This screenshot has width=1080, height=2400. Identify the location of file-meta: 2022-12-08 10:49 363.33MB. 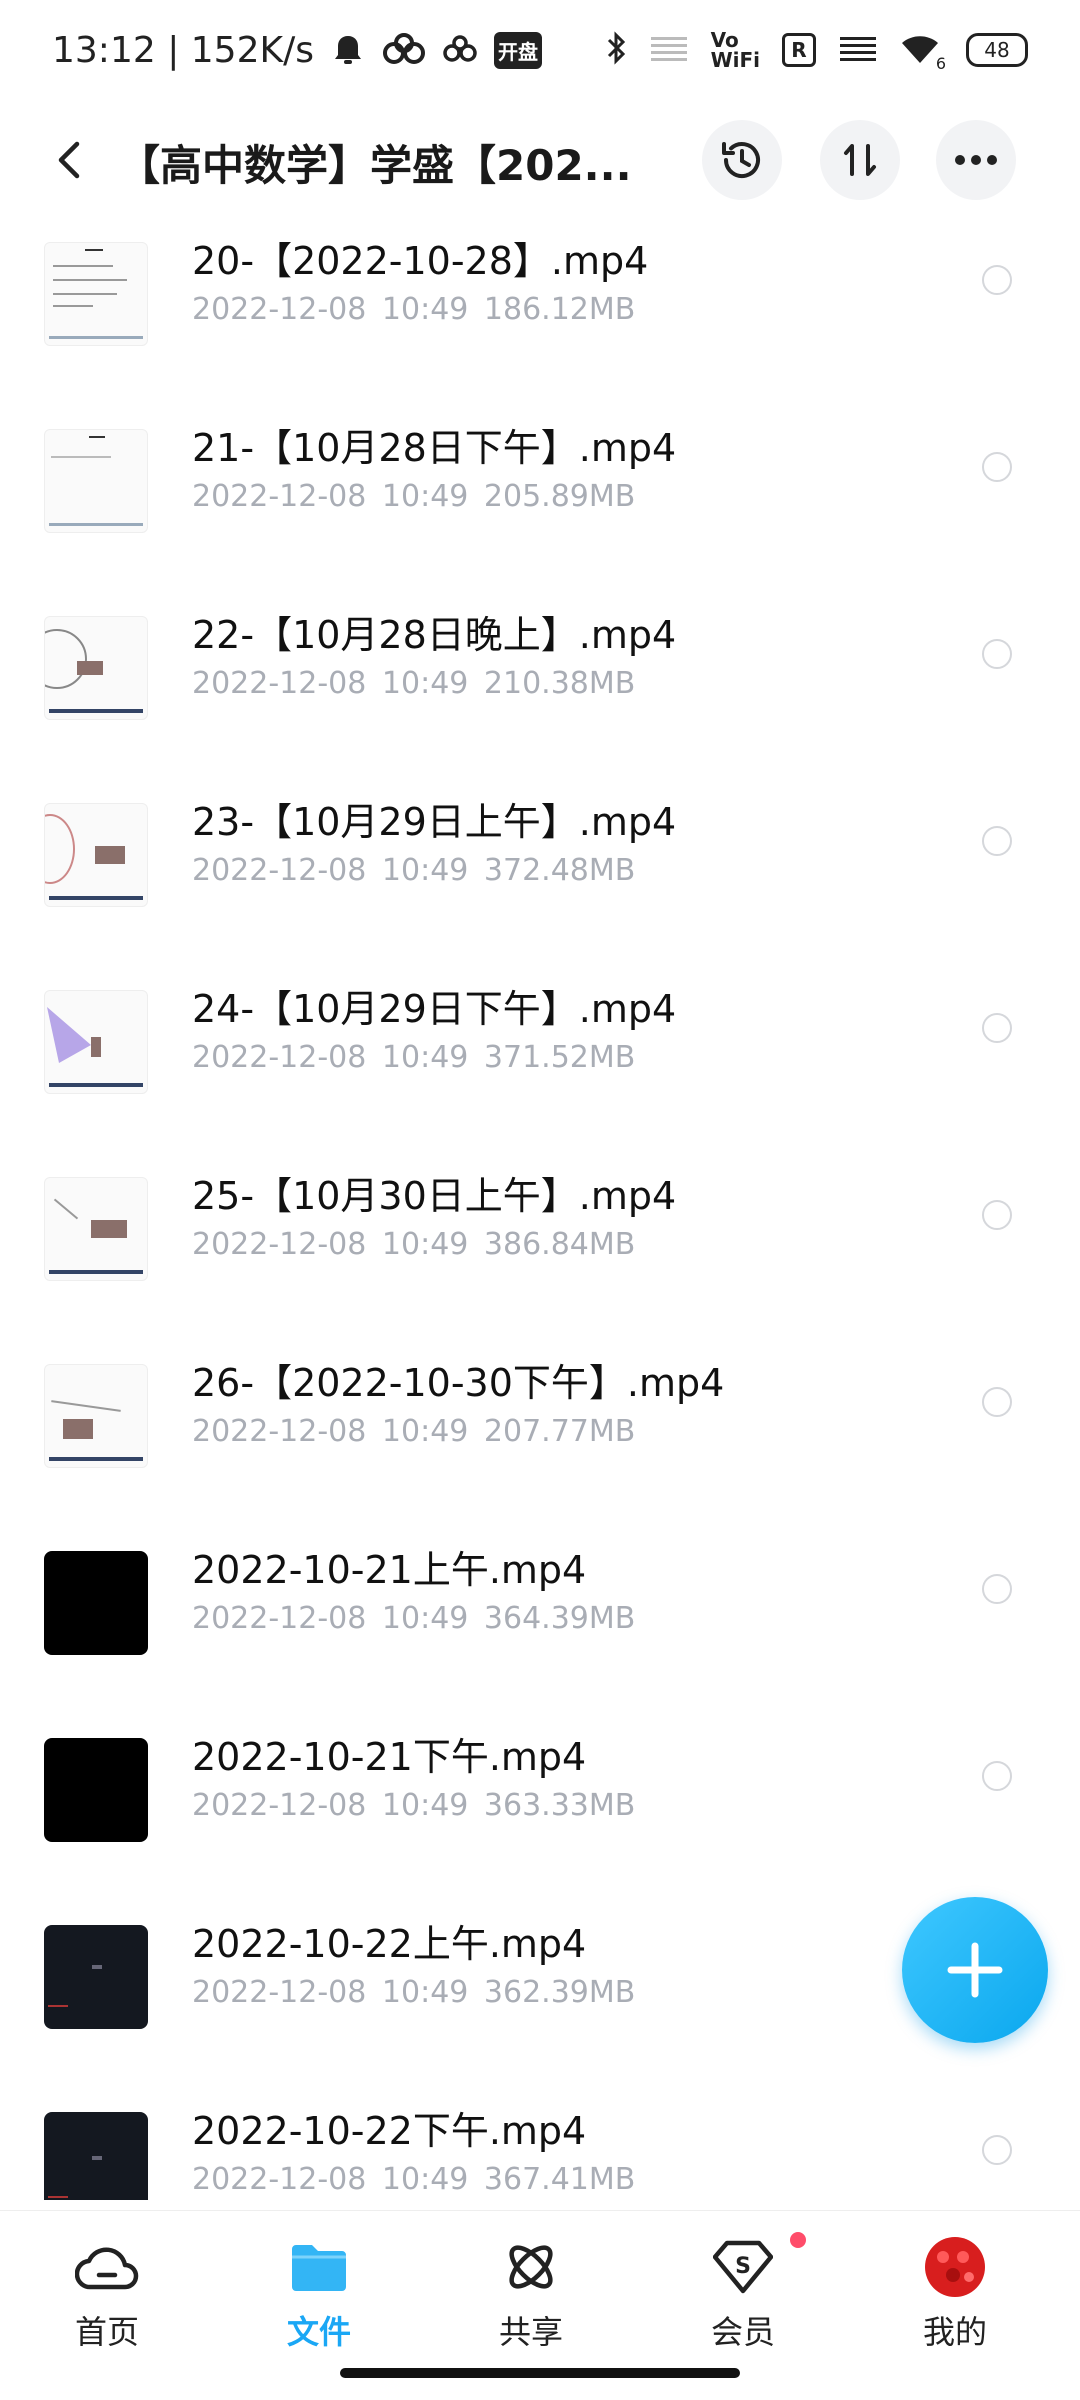
(413, 1805).